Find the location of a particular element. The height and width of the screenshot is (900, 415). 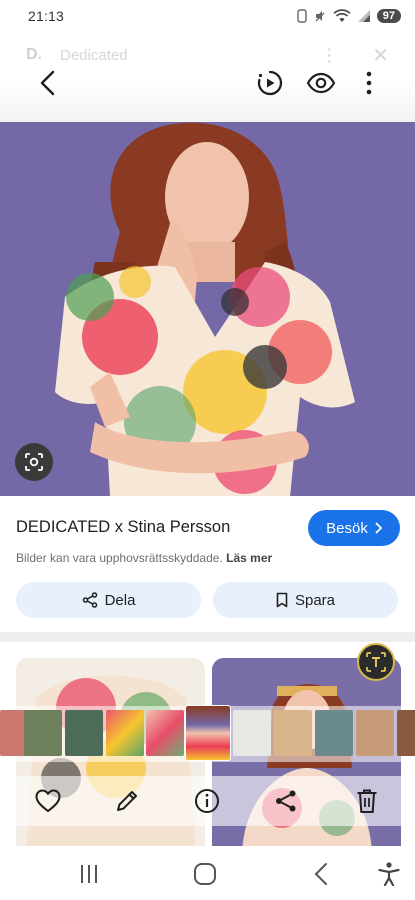

motion-photo-icon is located at coordinates (270, 83).